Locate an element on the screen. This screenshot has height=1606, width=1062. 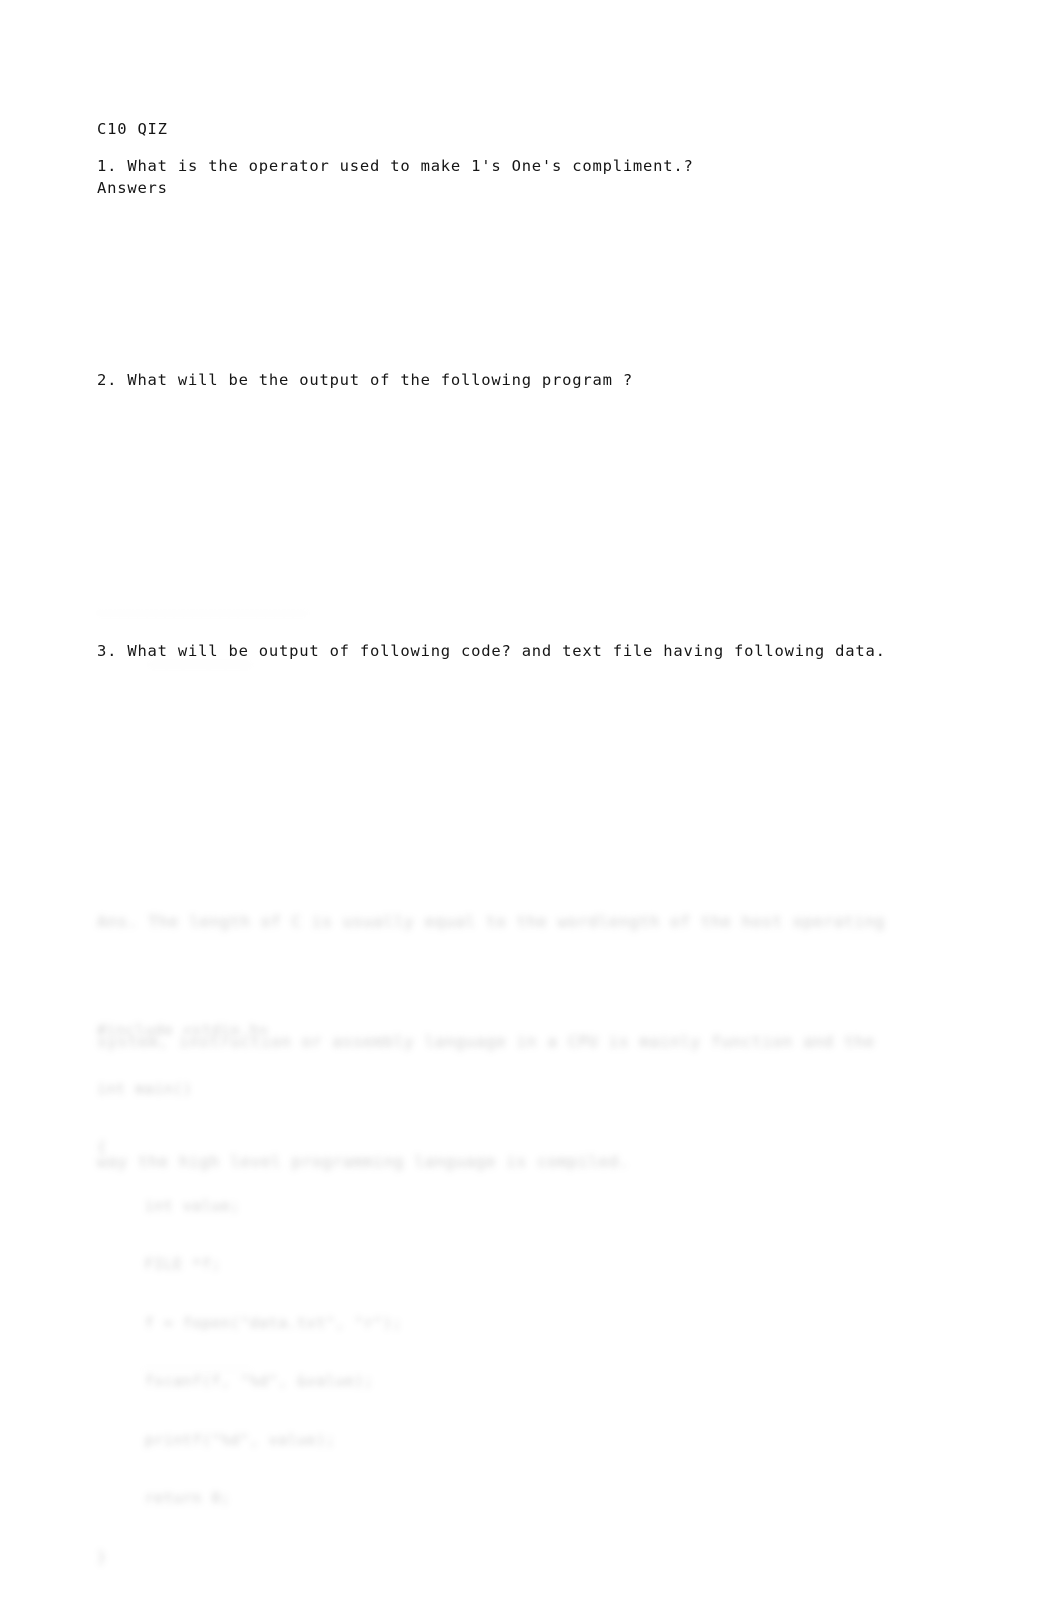
redacted-code-line: printf("%d", value); is located at coordinates (216, 1439).